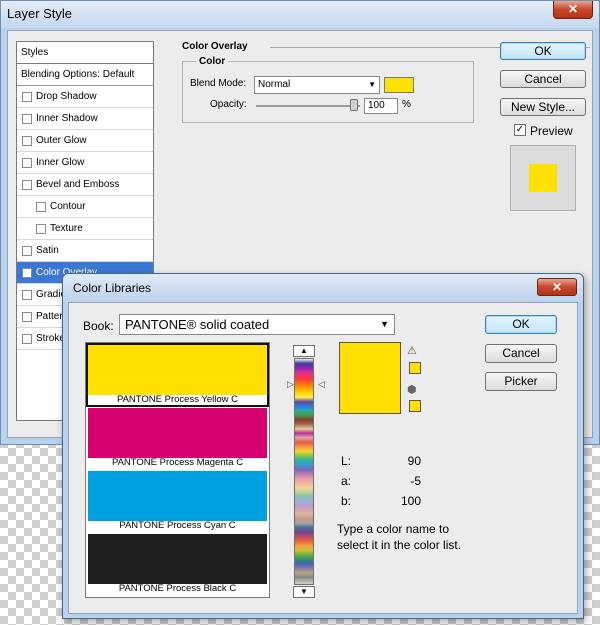  What do you see at coordinates (85, 53) in the screenshot?
I see `styles-header: Styles` at bounding box center [85, 53].